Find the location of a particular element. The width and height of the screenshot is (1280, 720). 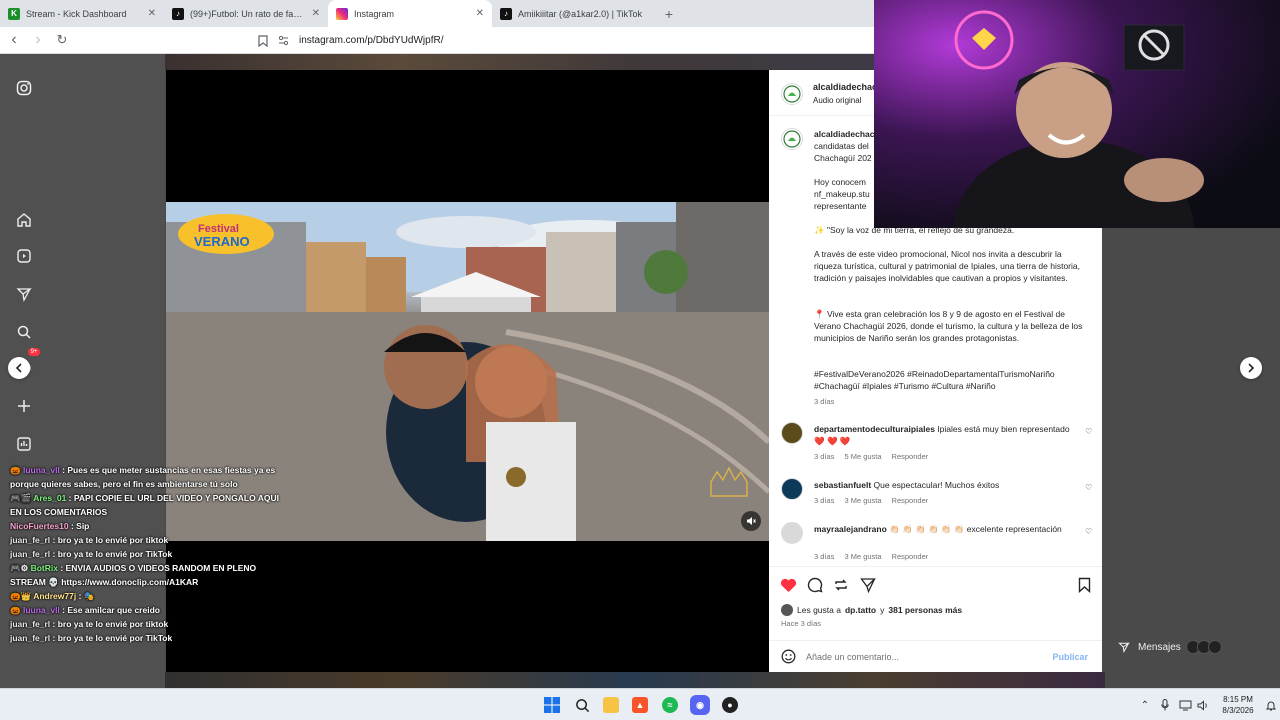

publish-button: Publicar is located at coordinates (1070, 657).